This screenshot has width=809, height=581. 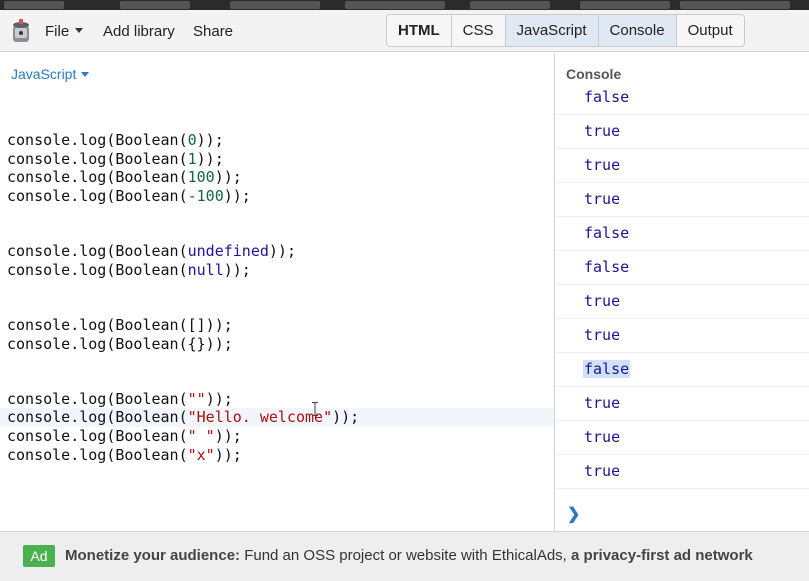 What do you see at coordinates (192, 159) in the screenshot?
I see `code-token: 1` at bounding box center [192, 159].